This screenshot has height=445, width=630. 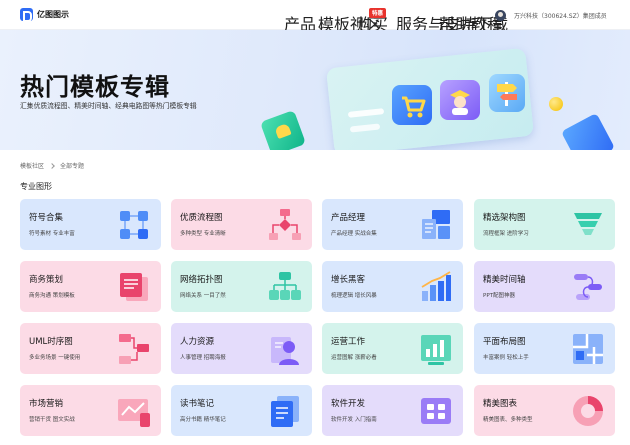 I want to click on graduate-avatar-icon, so click(x=460, y=100).